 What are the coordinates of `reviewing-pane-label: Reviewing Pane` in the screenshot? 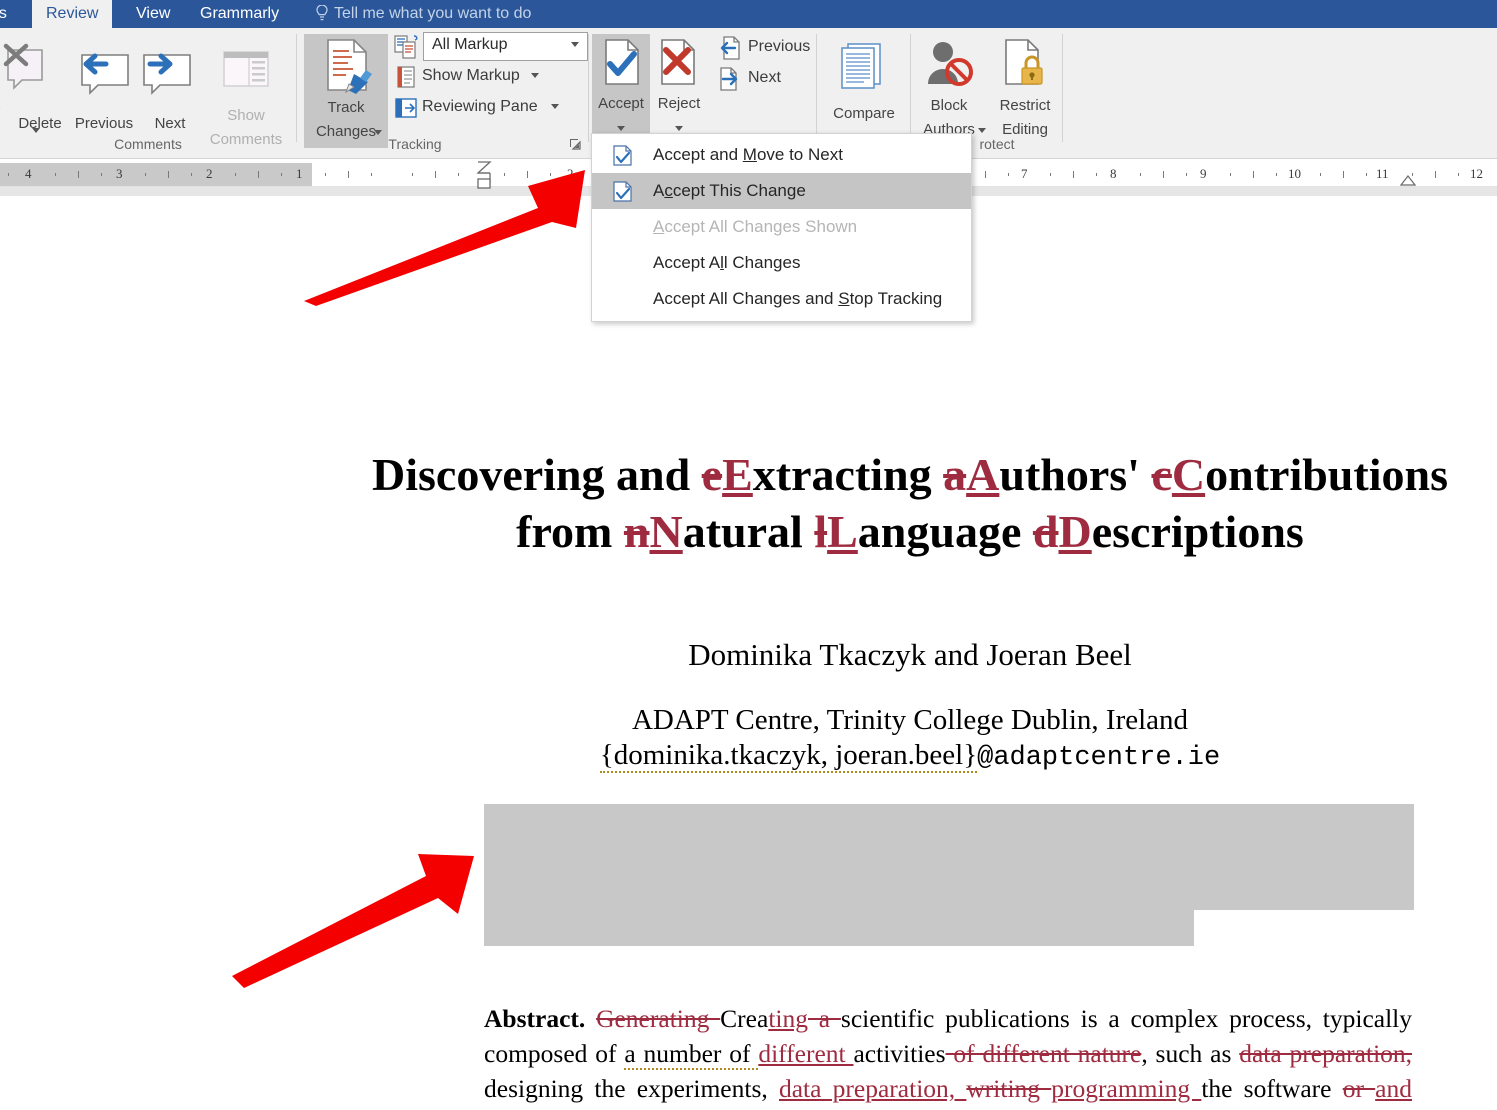 It's located at (480, 106).